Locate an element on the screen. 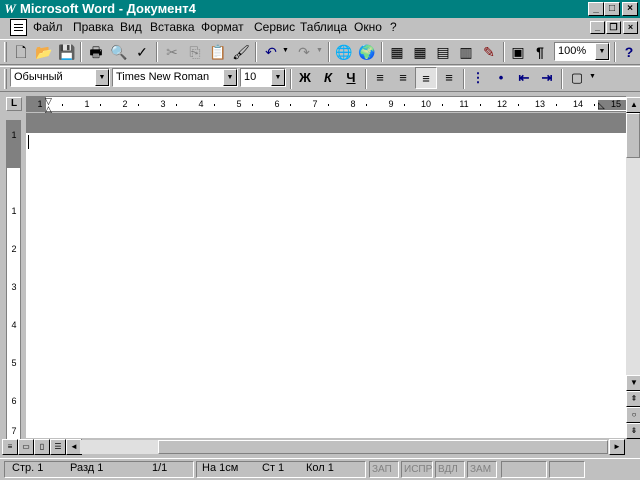 This screenshot has width=640, height=480. insert-hyperlink-icon: 🌐 is located at coordinates (344, 52).